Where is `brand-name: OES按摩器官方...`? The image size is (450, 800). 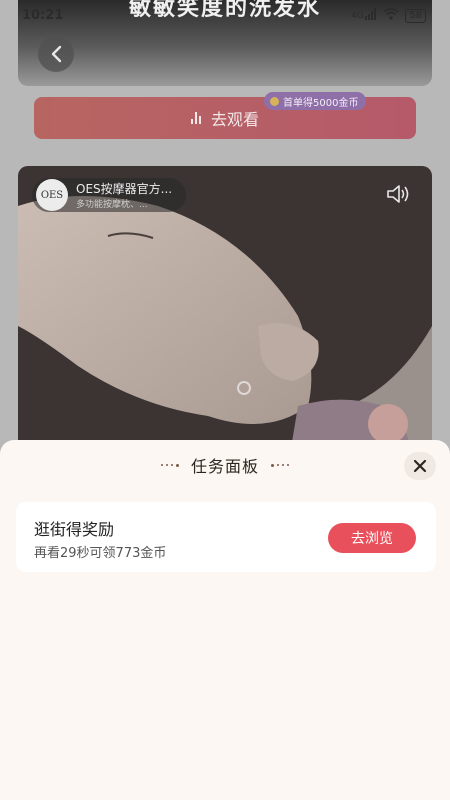 brand-name: OES按摩器官方... is located at coordinates (124, 189).